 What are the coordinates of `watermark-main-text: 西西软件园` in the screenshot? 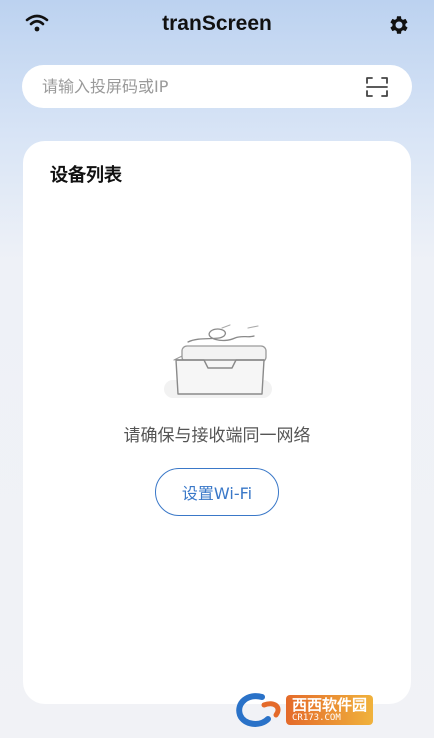 It's located at (330, 705).